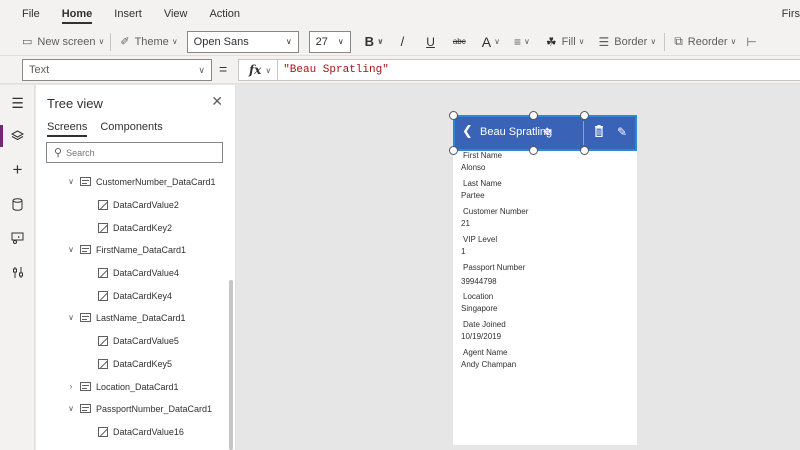 The width and height of the screenshot is (800, 450). I want to click on field-value: Partee, so click(473, 195).